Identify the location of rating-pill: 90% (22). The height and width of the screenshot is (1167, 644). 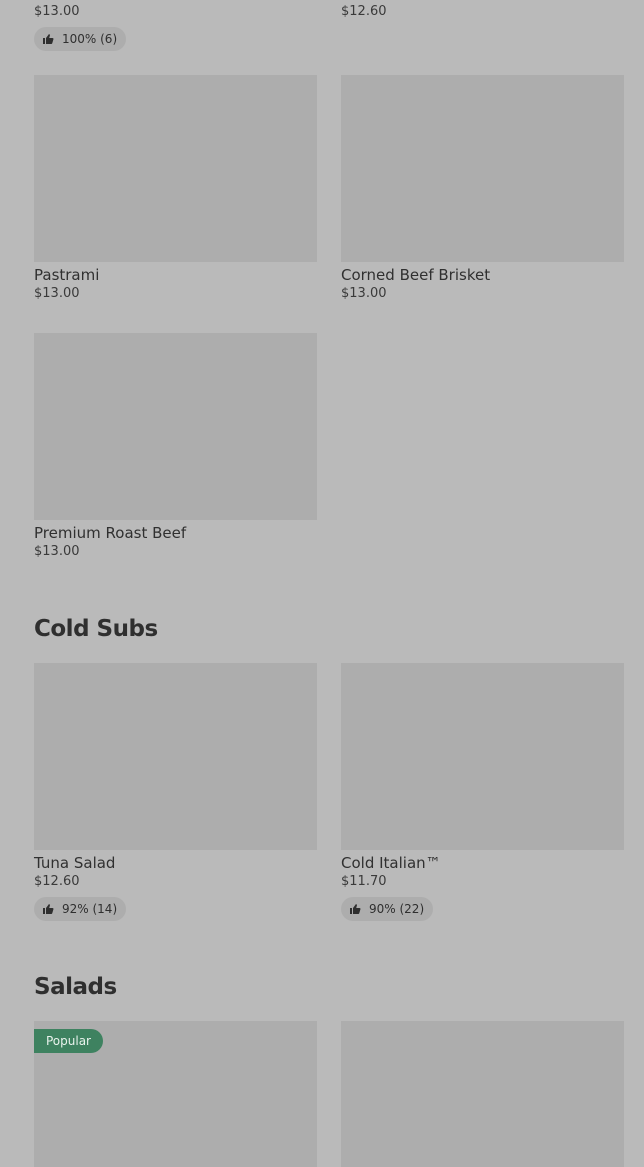
(387, 909).